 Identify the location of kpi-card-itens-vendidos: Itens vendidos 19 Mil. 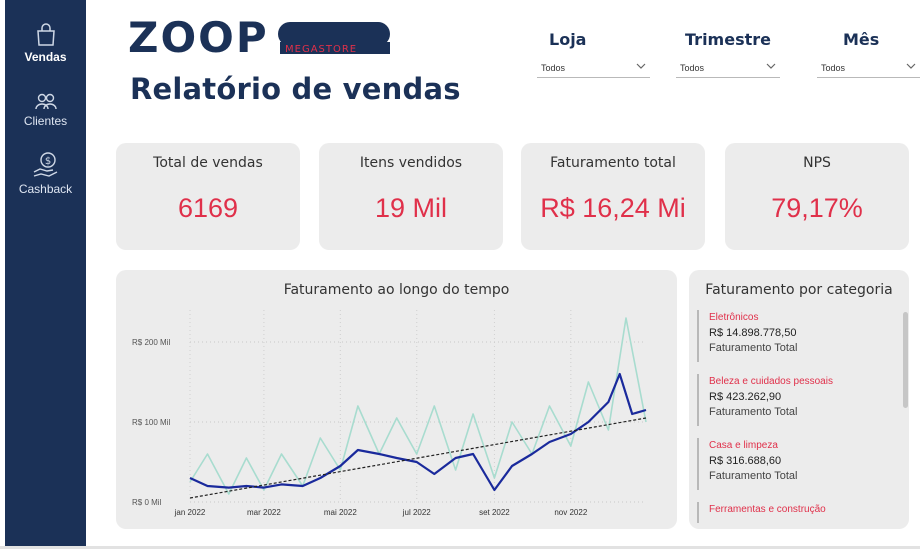
(411, 196).